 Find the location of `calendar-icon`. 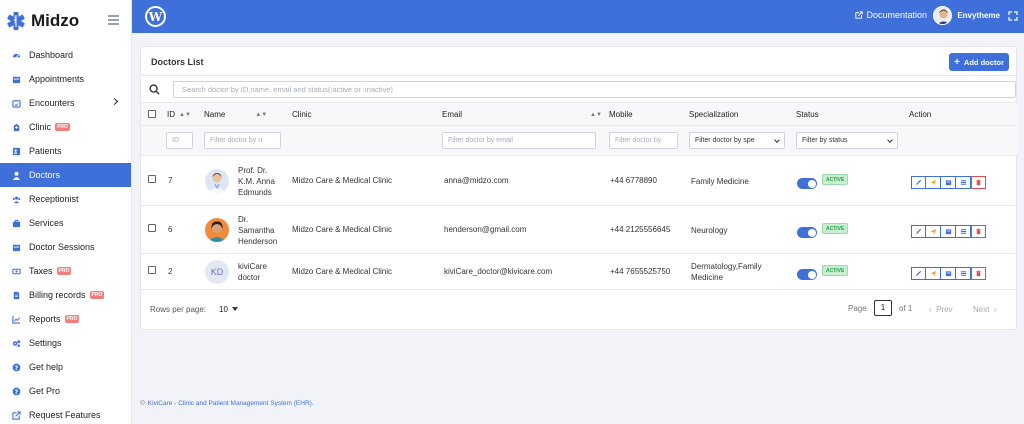

calendar-icon is located at coordinates (948, 182).